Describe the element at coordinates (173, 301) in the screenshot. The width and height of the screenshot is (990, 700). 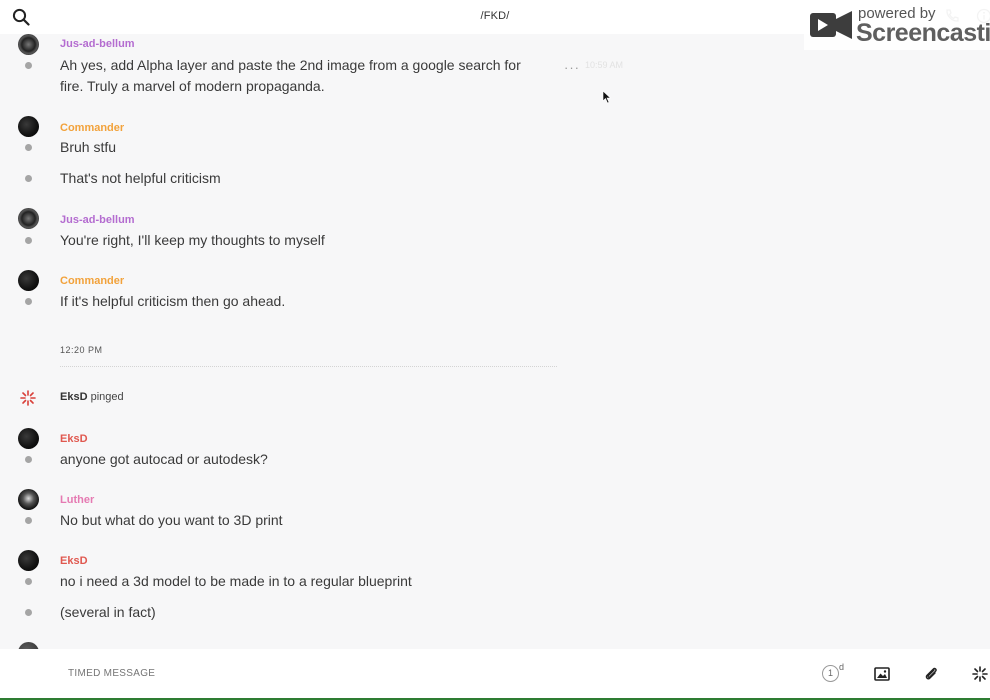
I see `message-text: If it's helpful criticism then go ahead.` at that location.